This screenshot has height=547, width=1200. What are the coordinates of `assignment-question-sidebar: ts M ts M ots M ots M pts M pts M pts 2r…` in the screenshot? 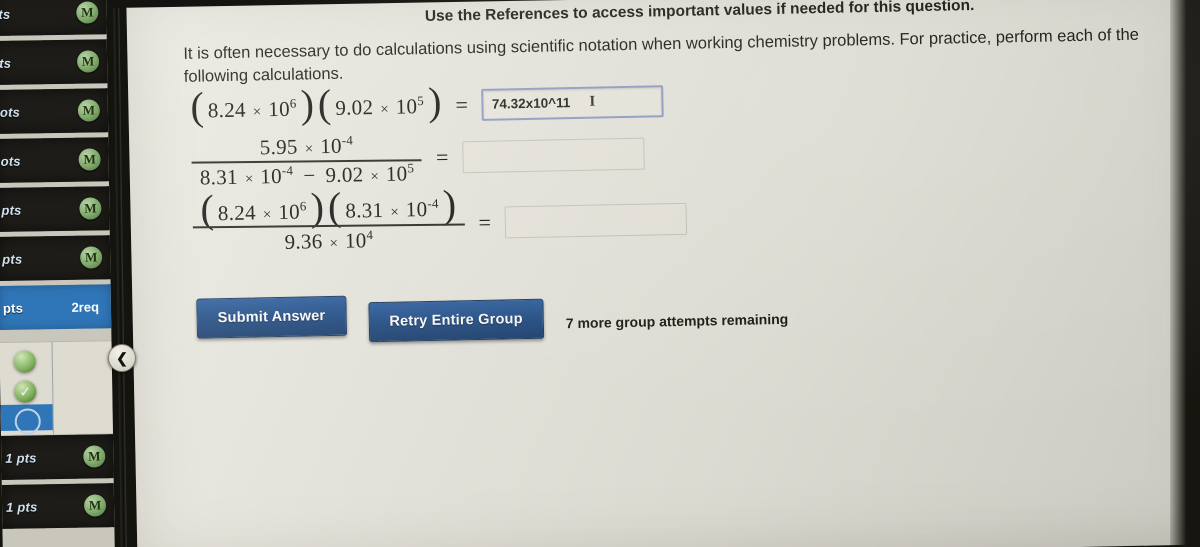 It's located at (57, 273).